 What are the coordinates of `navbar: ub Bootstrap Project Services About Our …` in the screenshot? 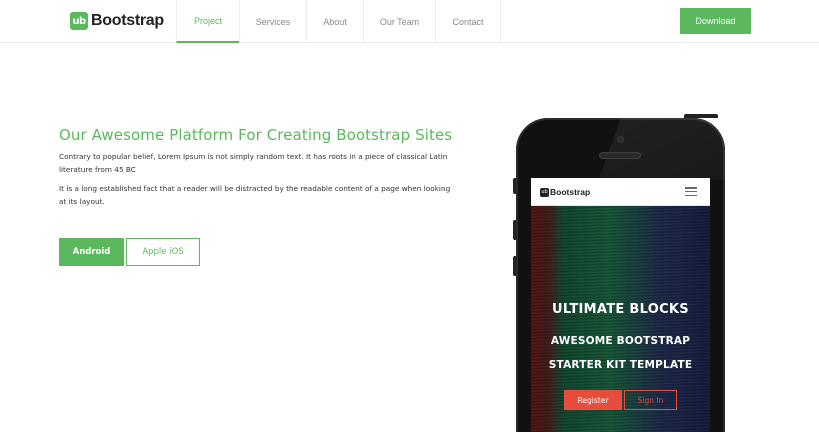 It's located at (409, 21).